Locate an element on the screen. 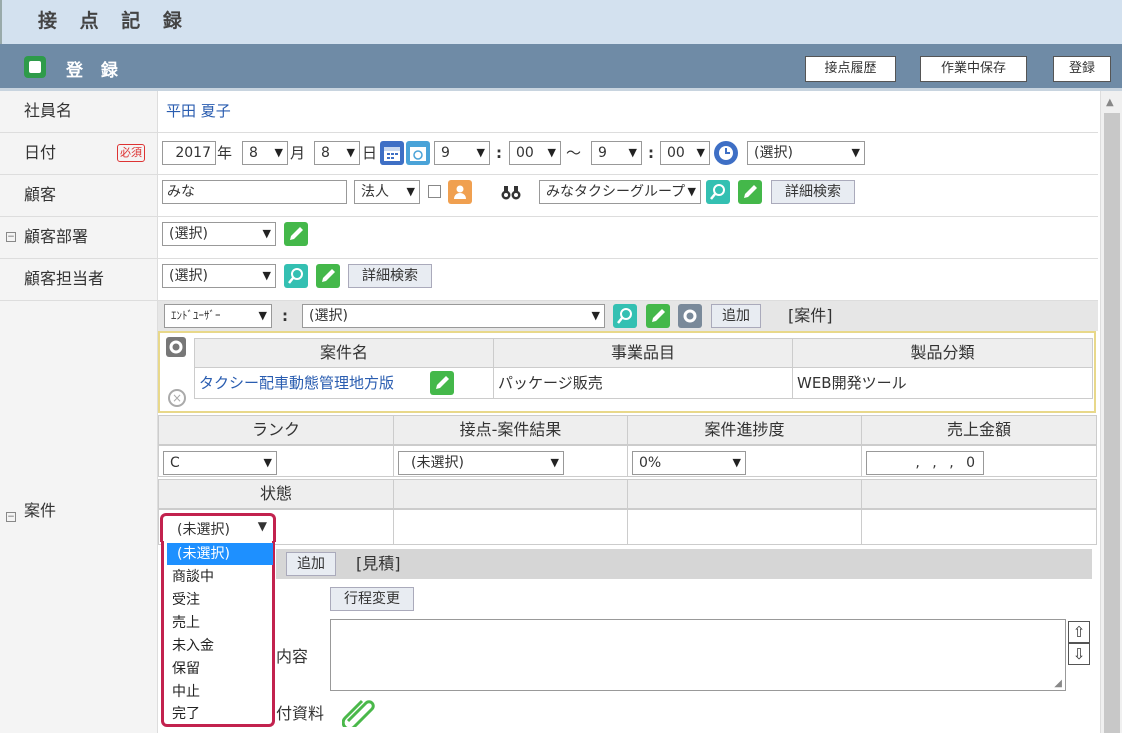  calendar-today-icon is located at coordinates (418, 153).